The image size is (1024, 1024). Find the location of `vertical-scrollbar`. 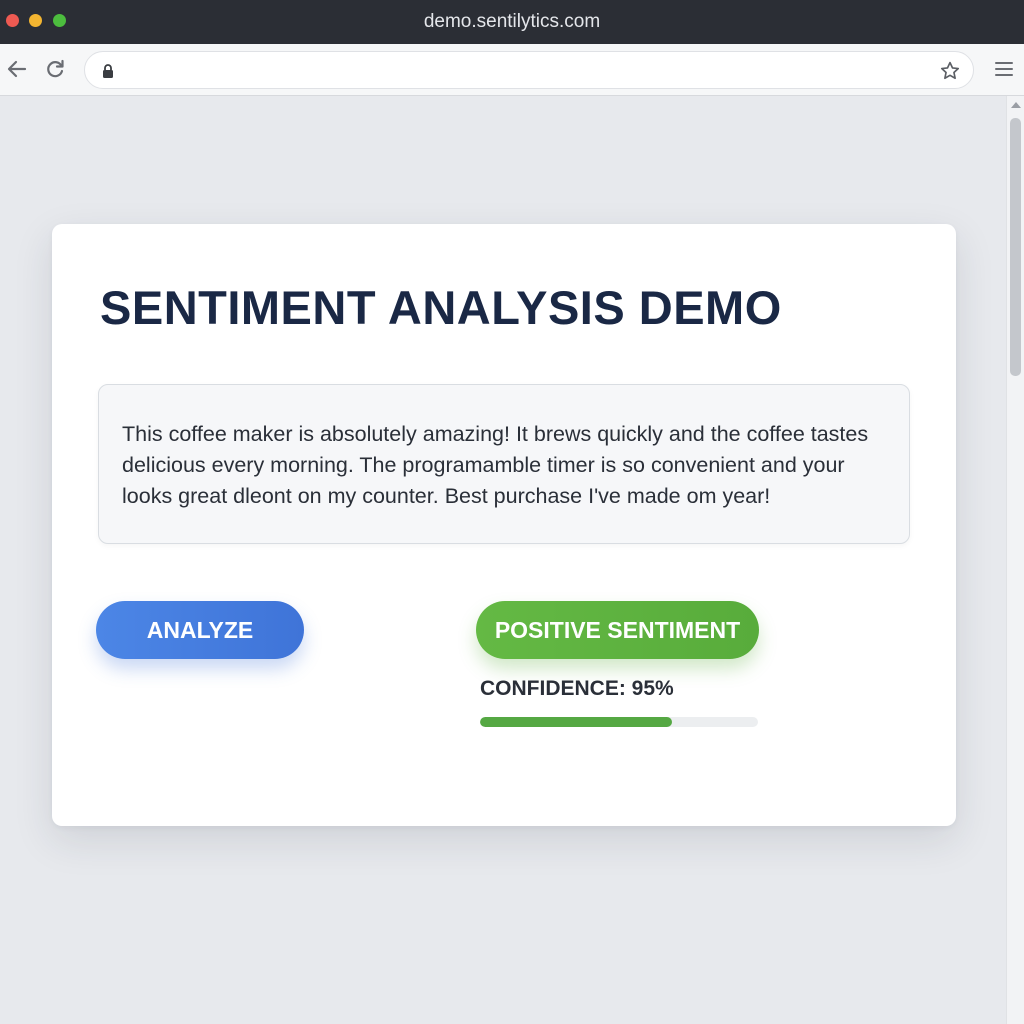

vertical-scrollbar is located at coordinates (1015, 560).